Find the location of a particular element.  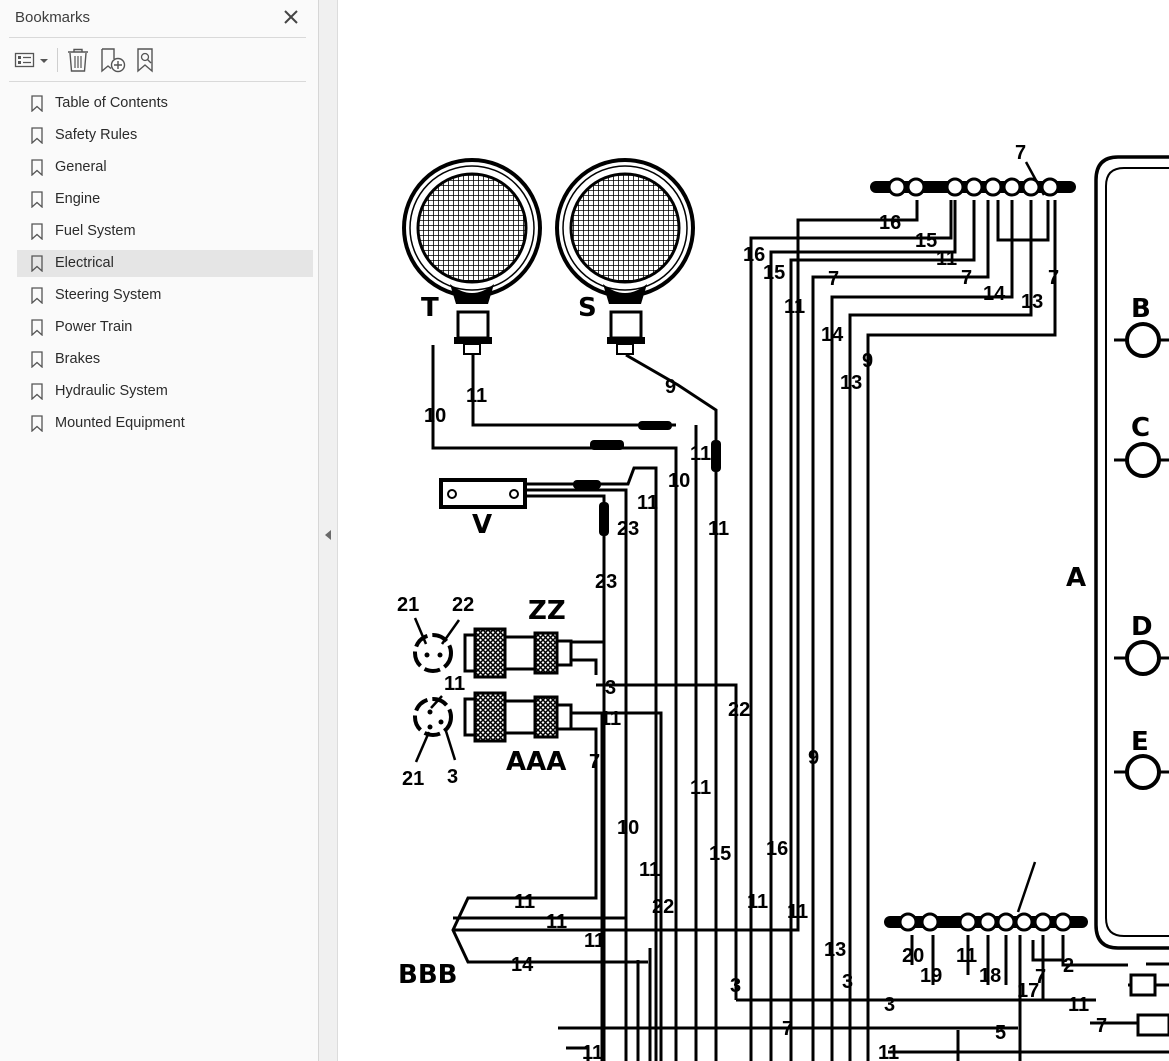

label-t: T is located at coordinates (430, 308).